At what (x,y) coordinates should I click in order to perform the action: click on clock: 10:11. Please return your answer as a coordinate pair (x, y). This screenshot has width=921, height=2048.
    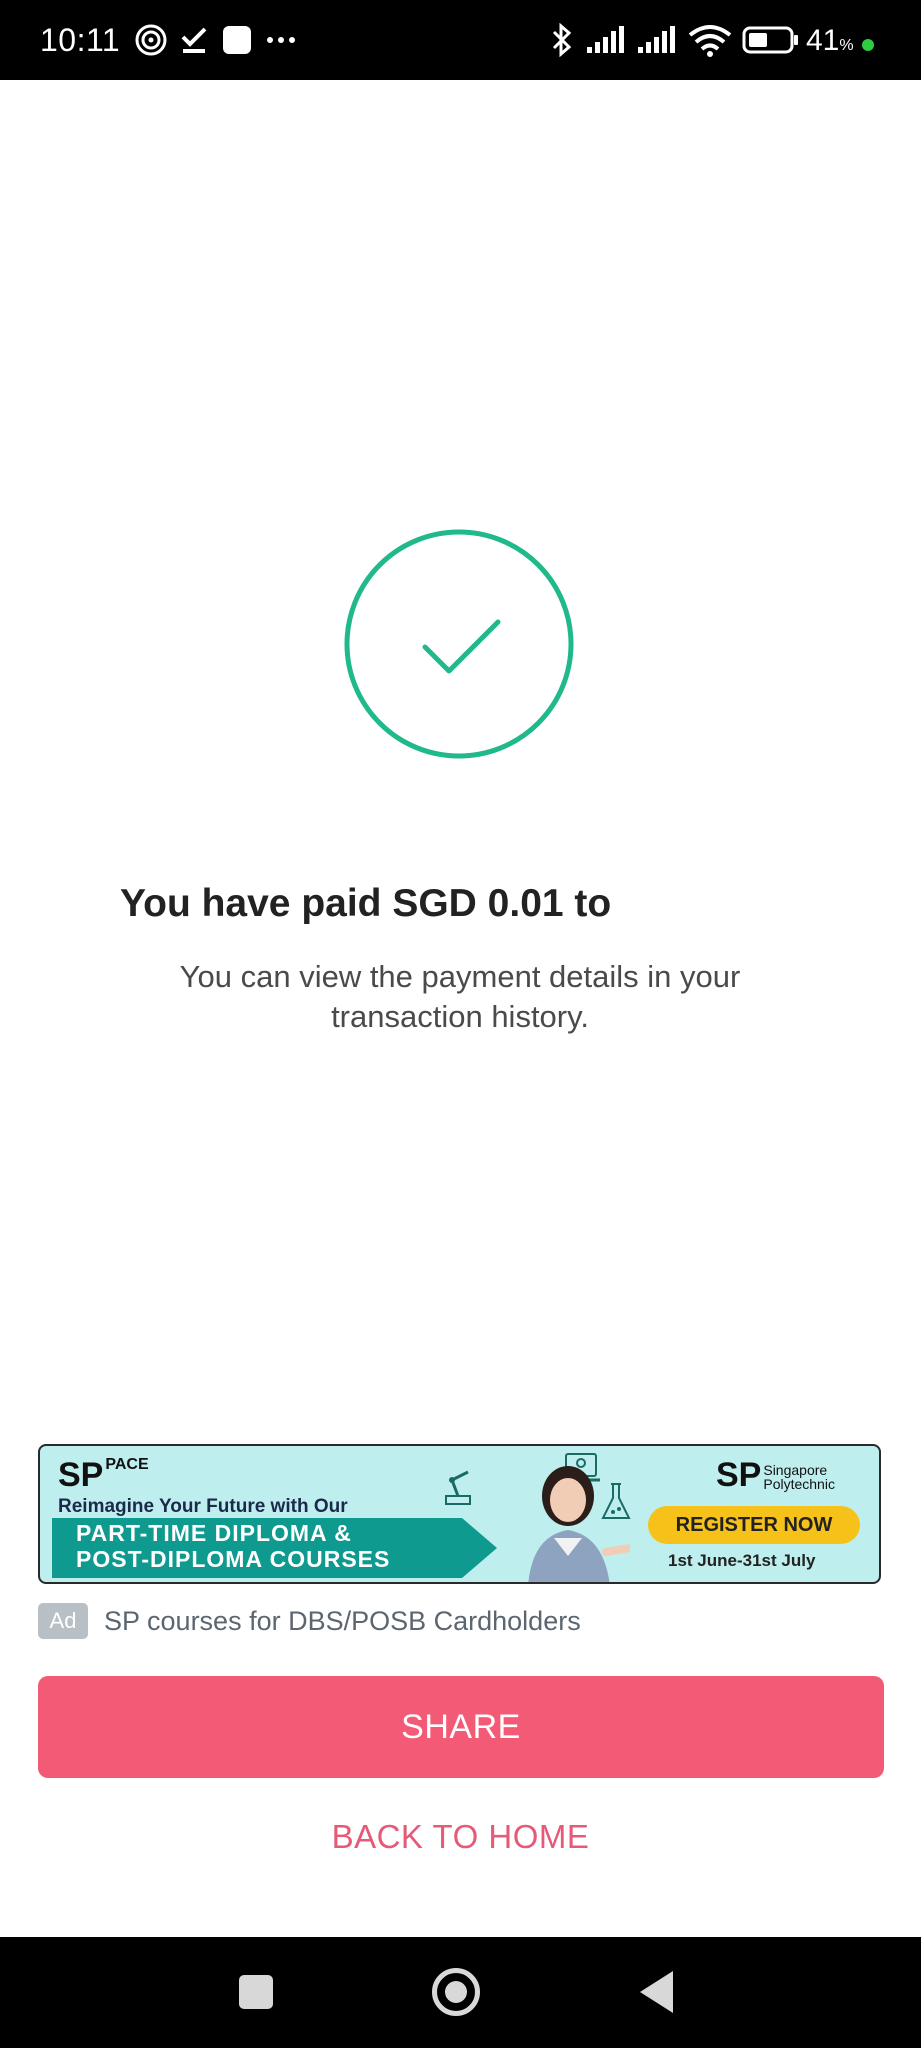
    Looking at the image, I should click on (80, 40).